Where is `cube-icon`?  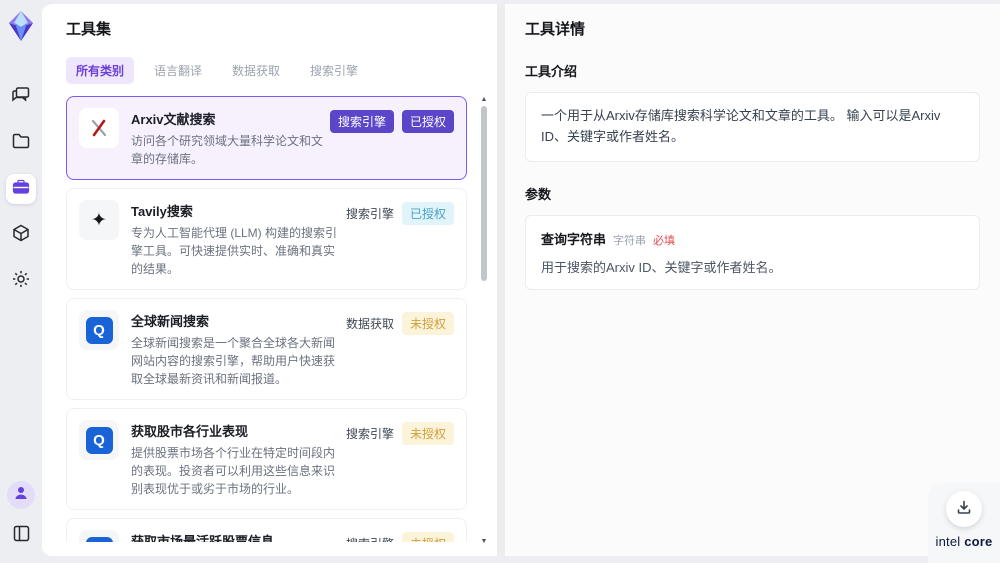
cube-icon is located at coordinates (21, 235).